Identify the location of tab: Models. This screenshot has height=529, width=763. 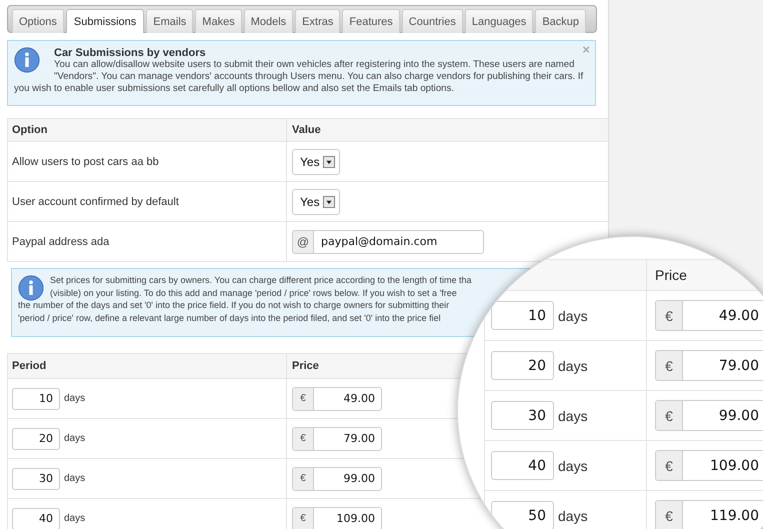
(269, 21).